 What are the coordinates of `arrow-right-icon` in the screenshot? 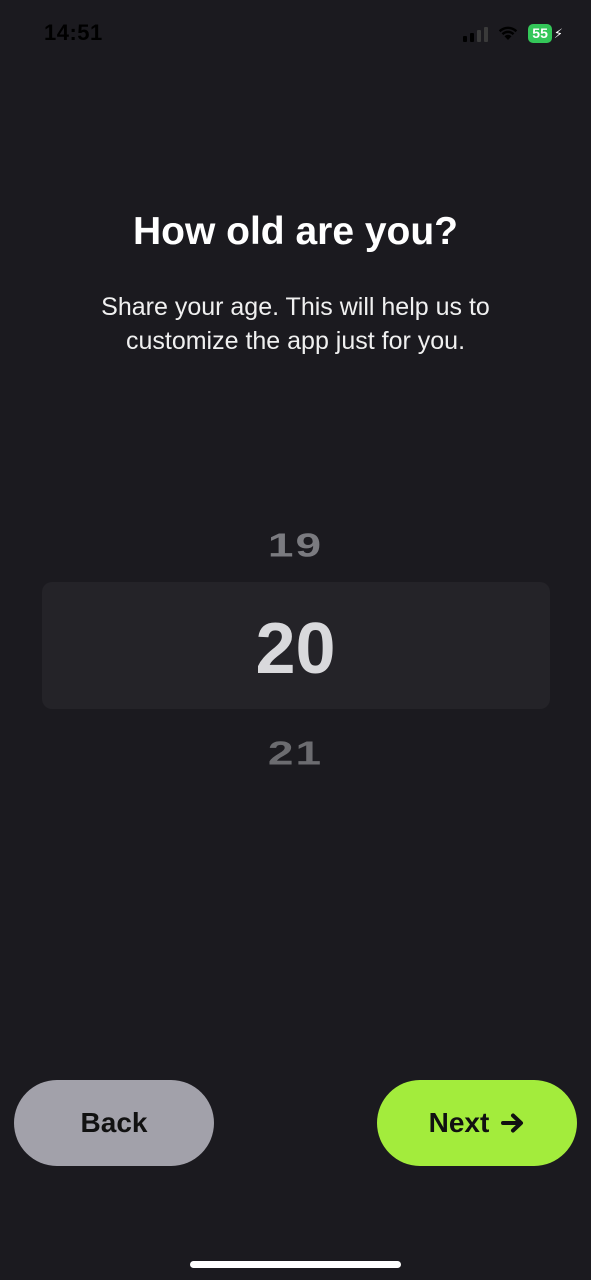 It's located at (513, 1123).